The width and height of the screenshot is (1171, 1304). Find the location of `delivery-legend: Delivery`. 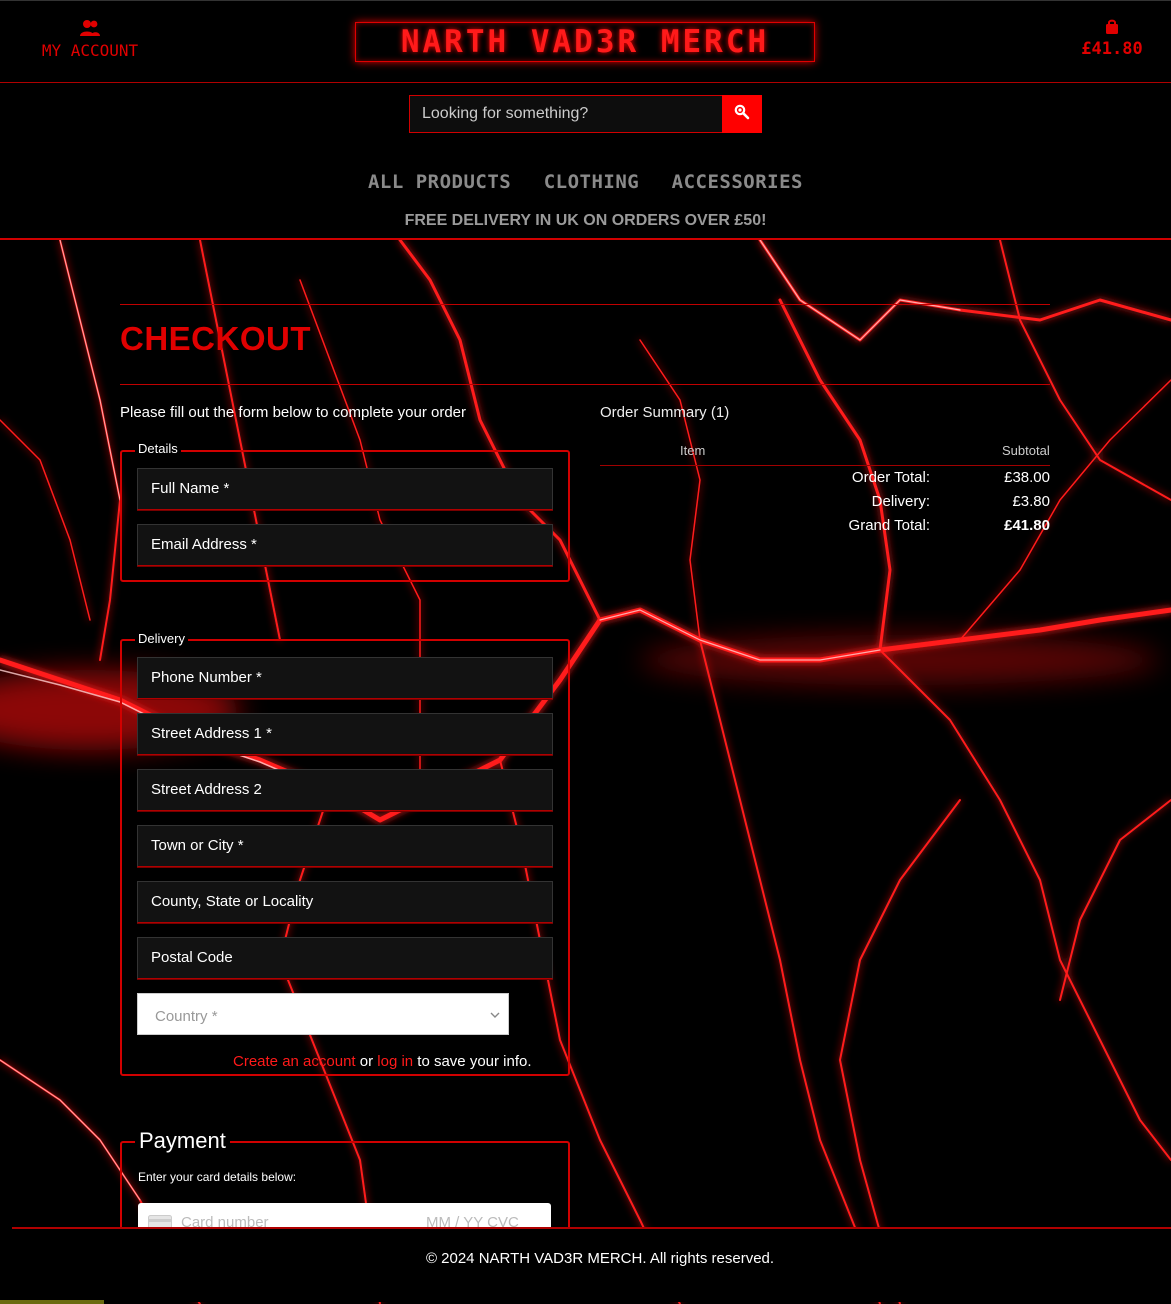

delivery-legend: Delivery is located at coordinates (161, 638).